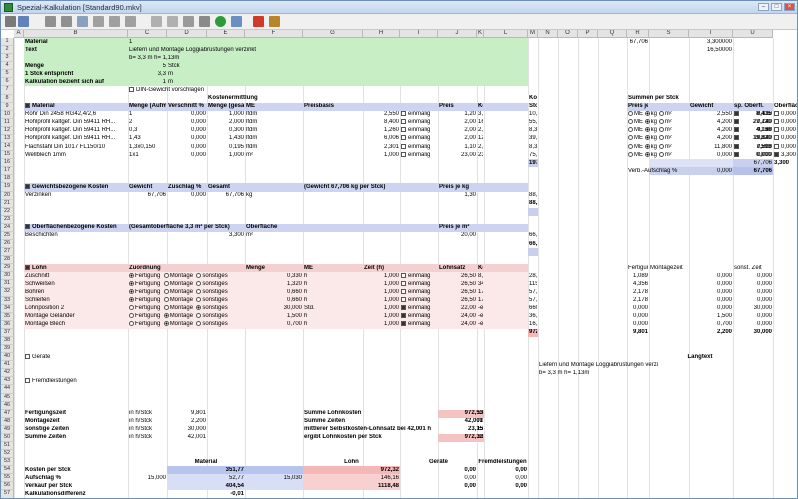  What do you see at coordinates (7, 349) in the screenshot?
I see `row-header: 39` at bounding box center [7, 349].